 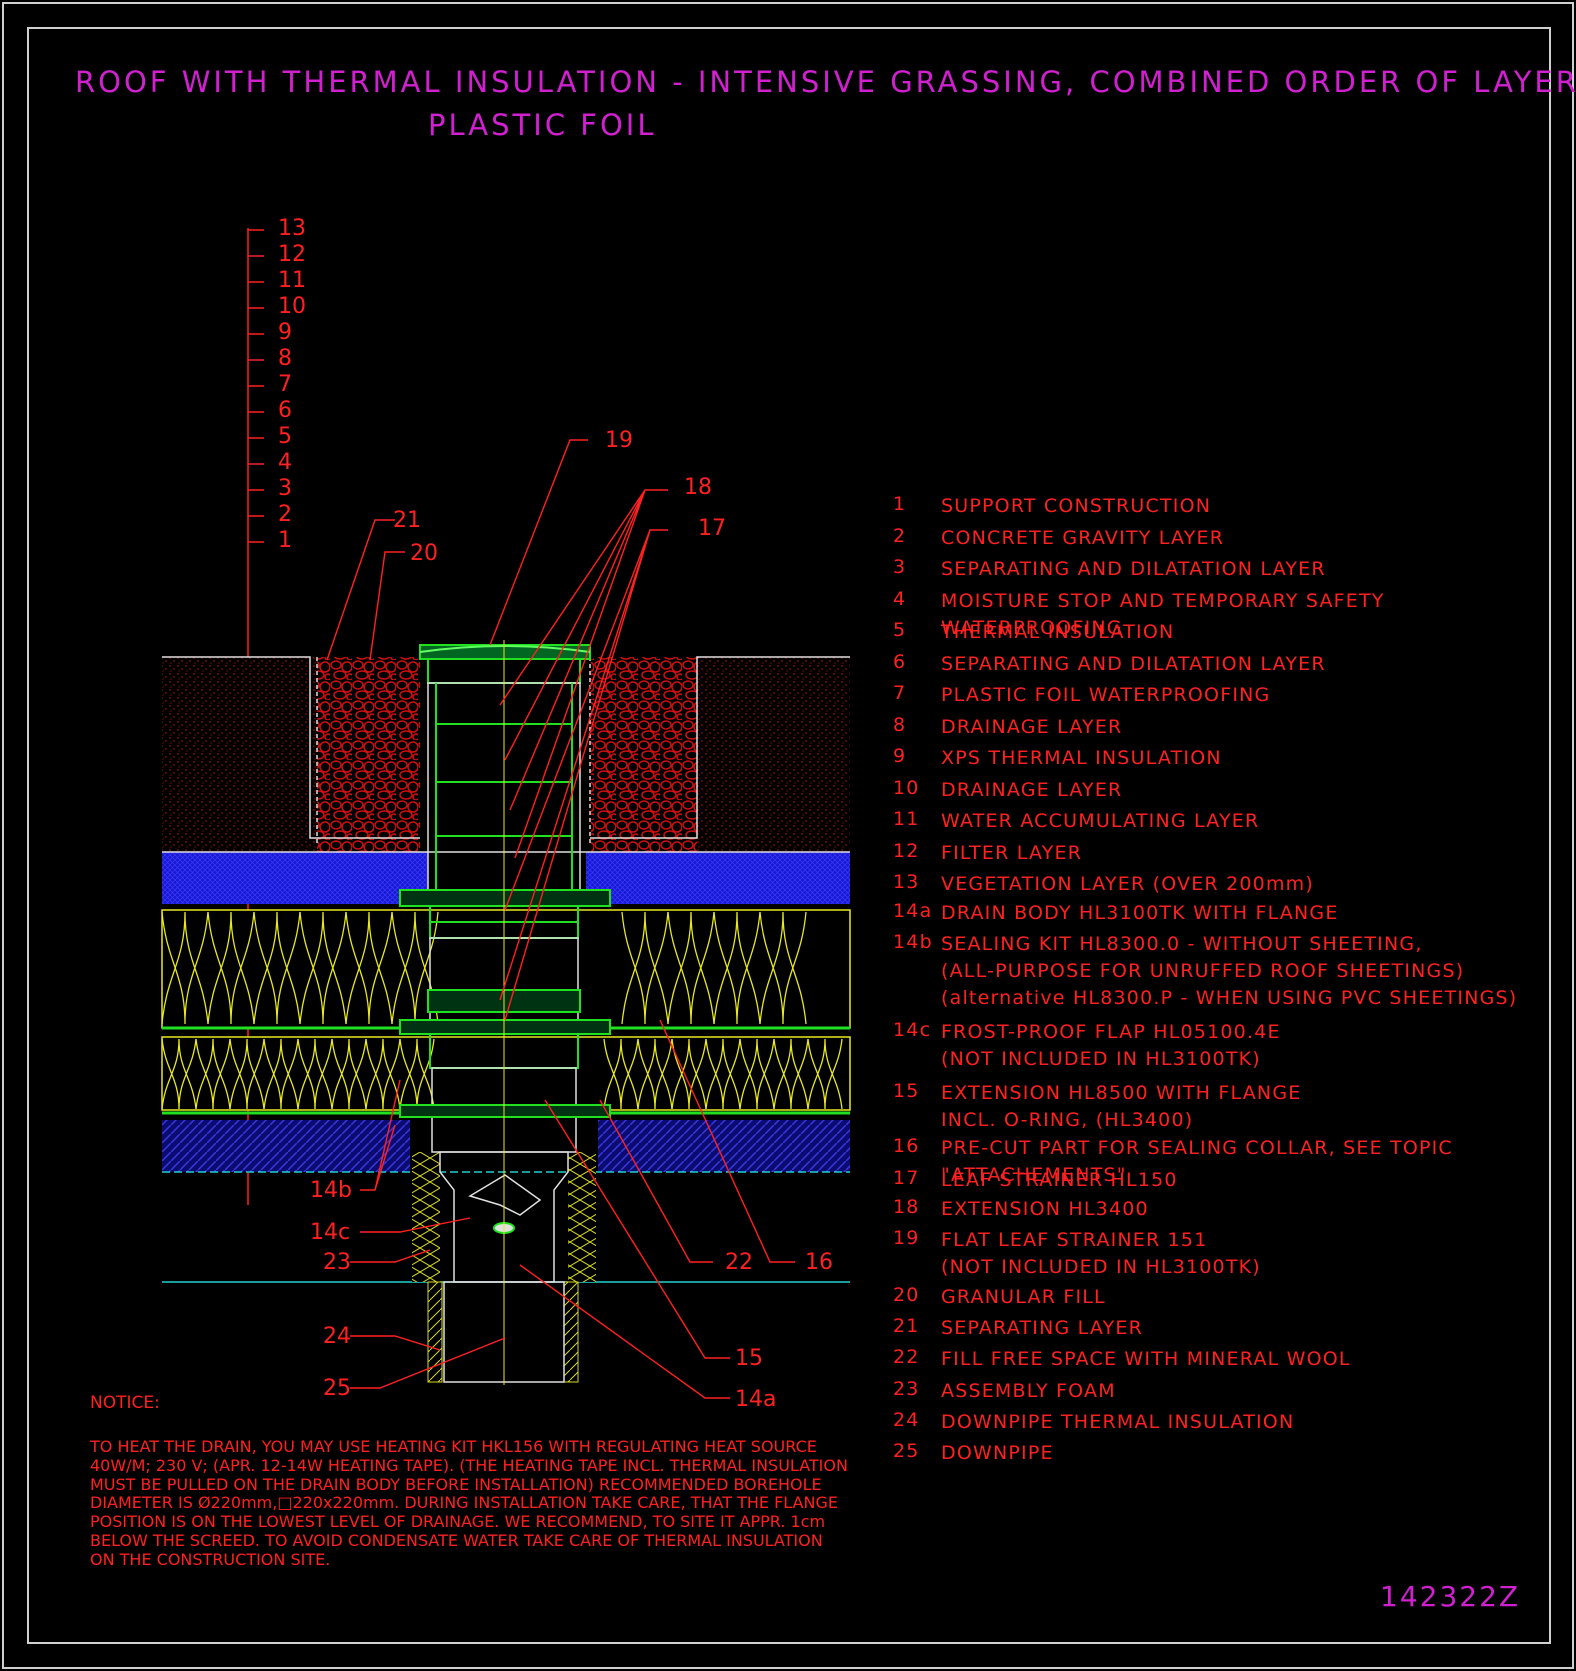 What do you see at coordinates (1059, 1180) in the screenshot?
I see `legend-text: LEAF STRAINER HL150` at bounding box center [1059, 1180].